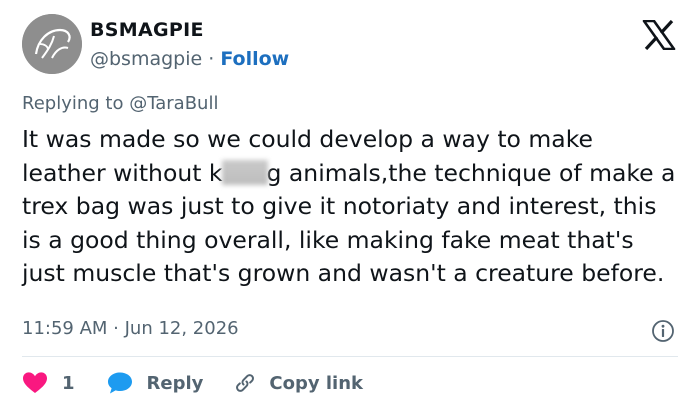 The image size is (700, 410). Describe the element at coordinates (254, 59) in the screenshot. I see `follow-button: Follow` at that location.